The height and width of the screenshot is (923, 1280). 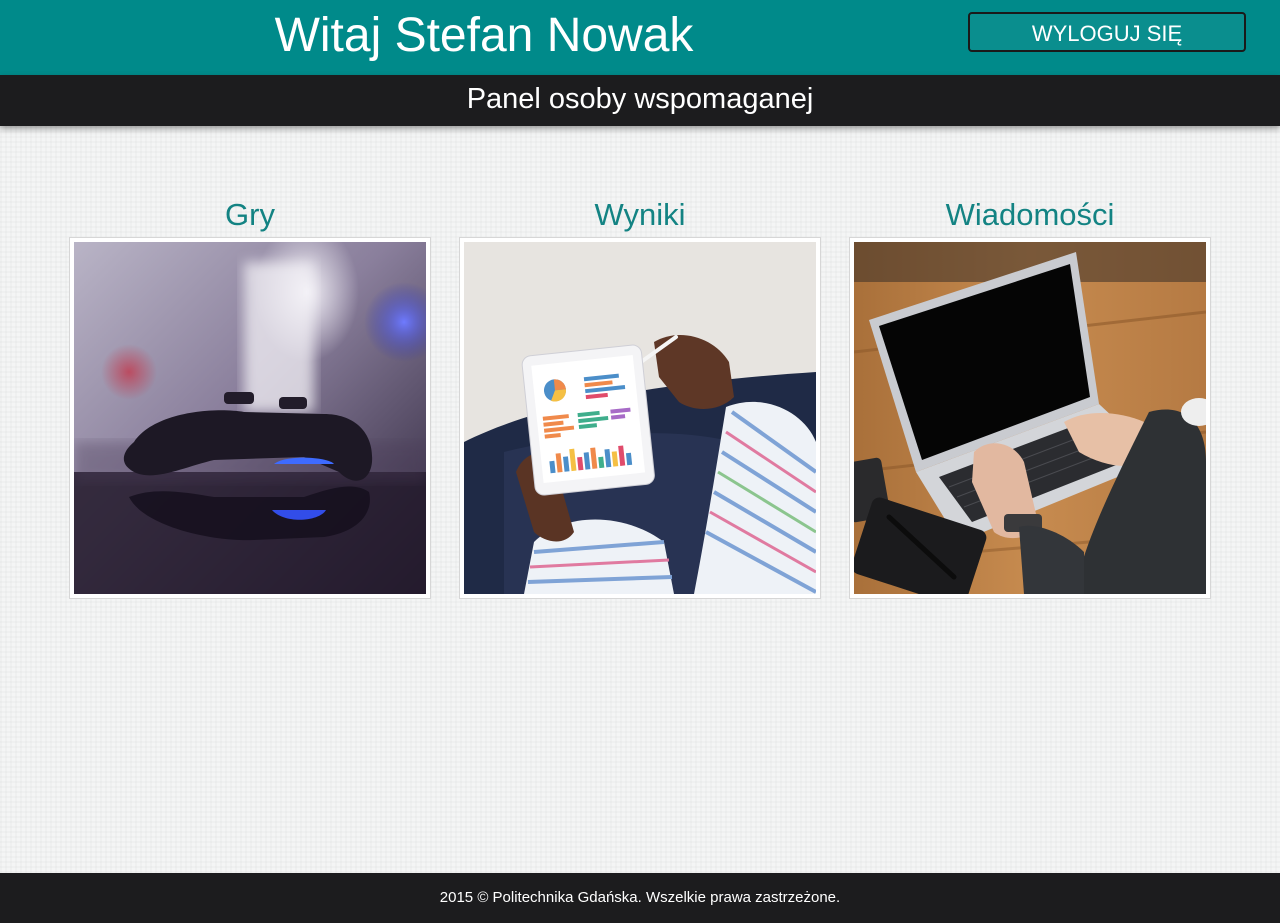 I want to click on tile-gry: Gry, so click(x=250, y=397).